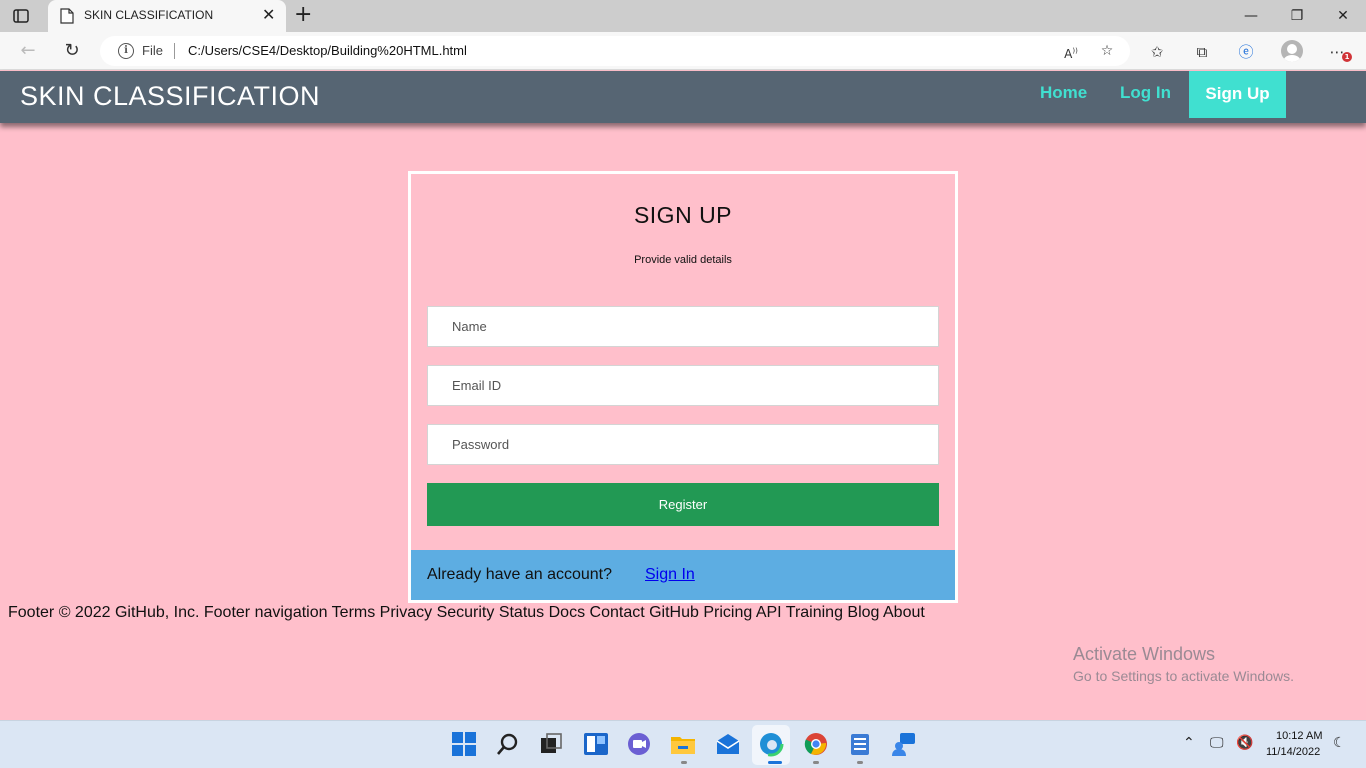  Describe the element at coordinates (1293, 752) in the screenshot. I see `clock-date: 11/14/2022` at that location.